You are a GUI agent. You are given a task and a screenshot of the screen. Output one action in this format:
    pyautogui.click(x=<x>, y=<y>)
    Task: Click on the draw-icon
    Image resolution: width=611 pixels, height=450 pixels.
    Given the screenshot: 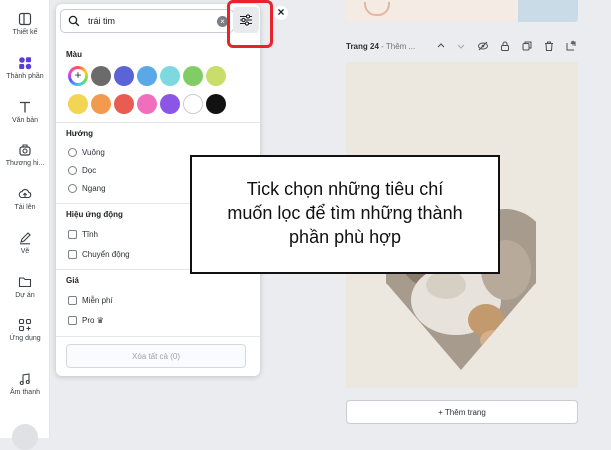 What is the action you would take?
    pyautogui.click(x=25, y=238)
    